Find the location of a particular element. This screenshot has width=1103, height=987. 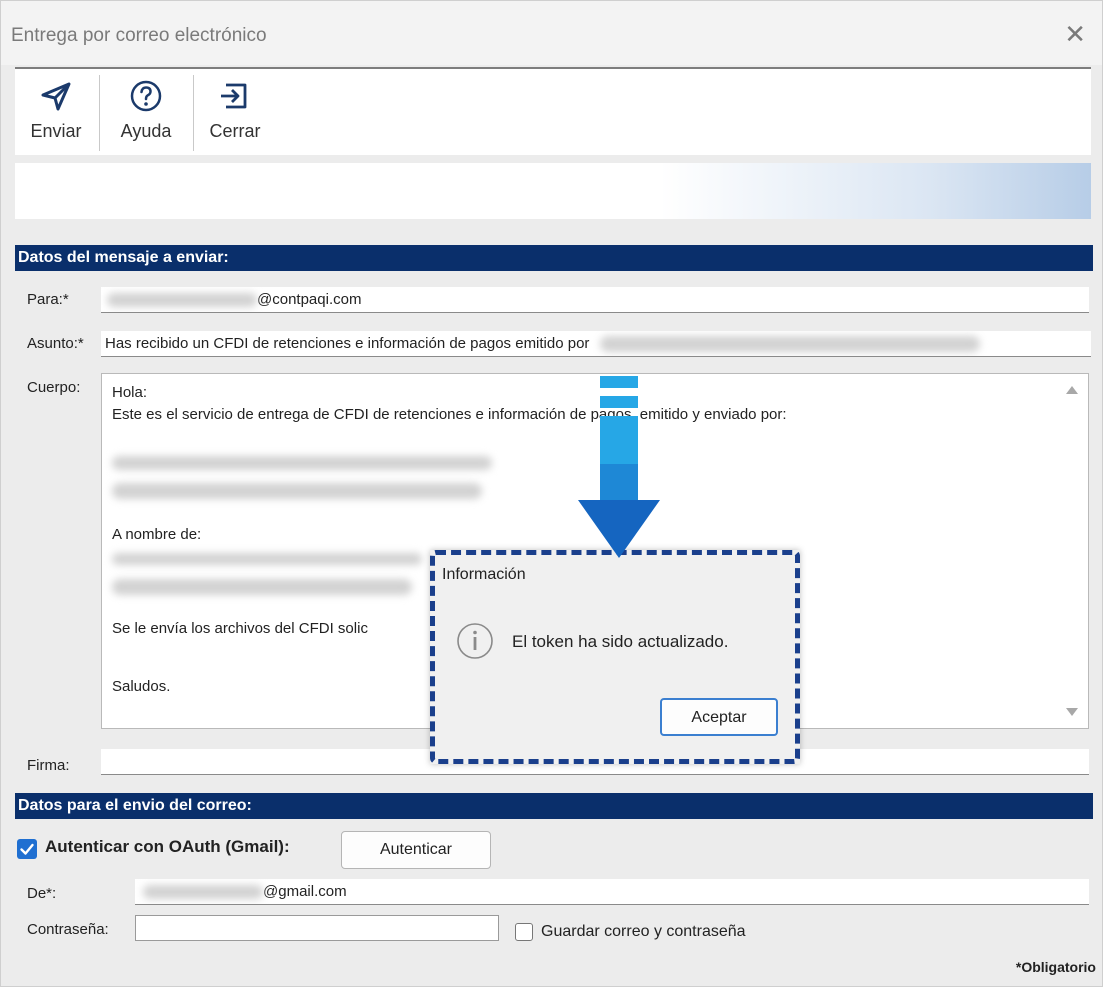

title-bar: Entrega por correo electrónico ✕ is located at coordinates (551, 33).